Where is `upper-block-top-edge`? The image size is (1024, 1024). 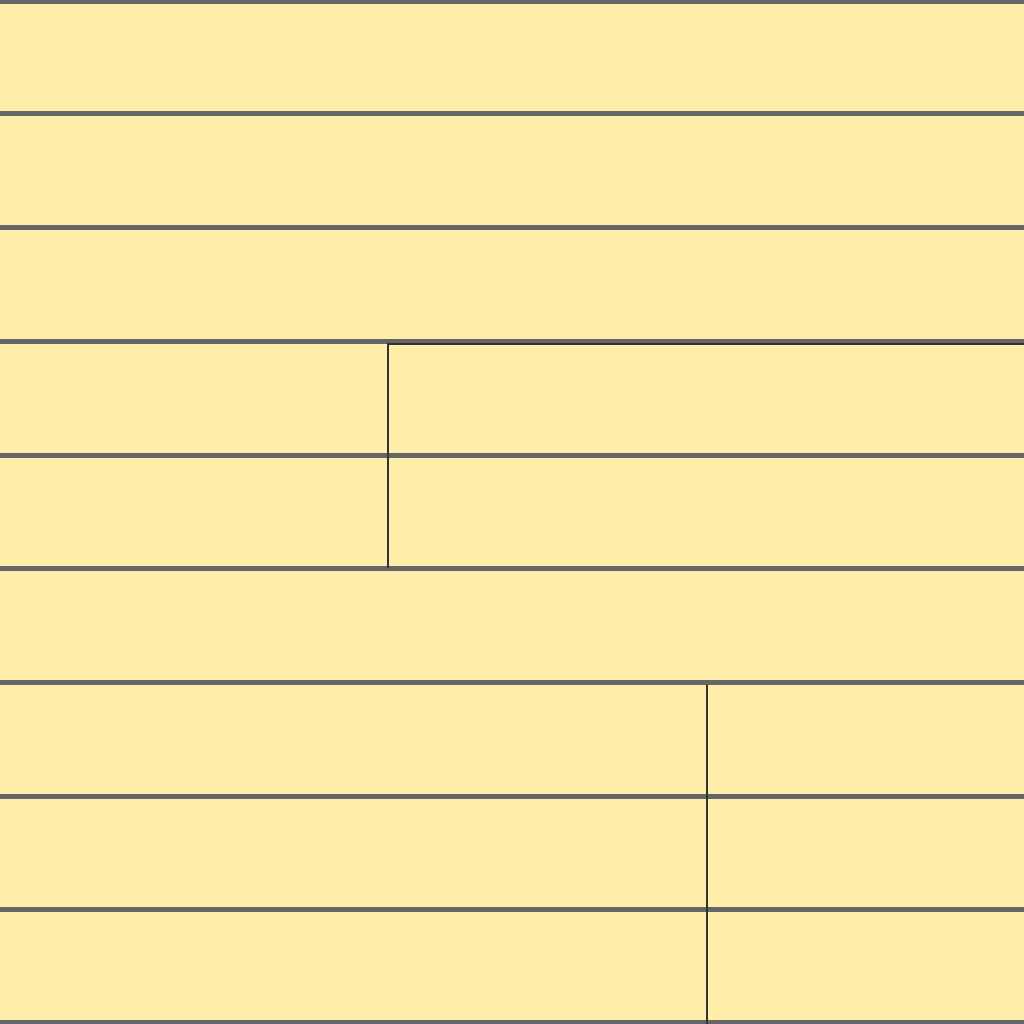
upper-block-top-edge is located at coordinates (705, 344).